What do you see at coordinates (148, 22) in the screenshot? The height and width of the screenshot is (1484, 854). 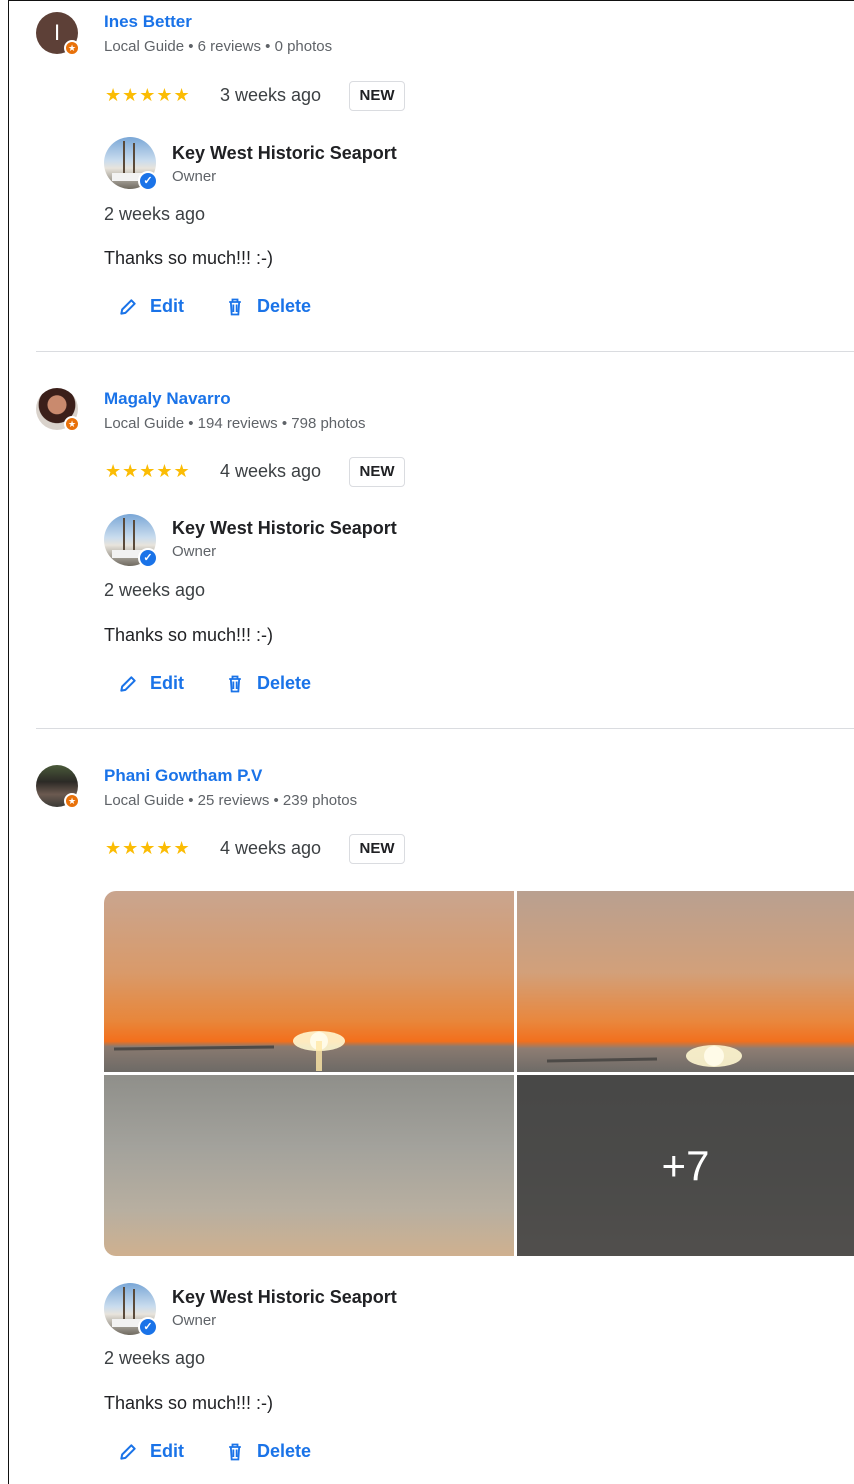 I see `reviewer-name: Ines Better` at bounding box center [148, 22].